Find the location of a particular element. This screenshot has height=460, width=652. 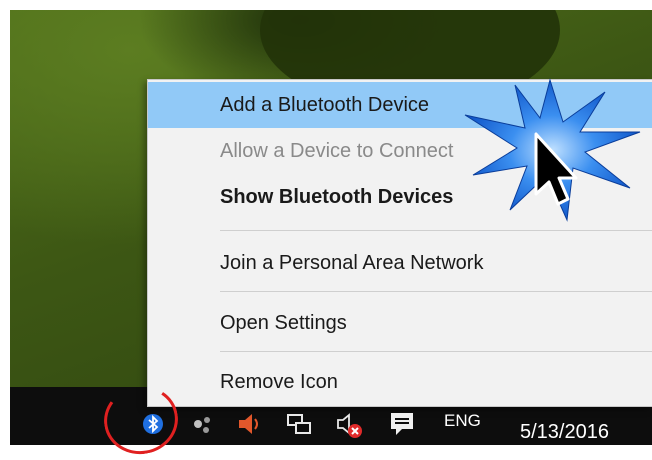

muted-speaker-icon is located at coordinates (350, 426).